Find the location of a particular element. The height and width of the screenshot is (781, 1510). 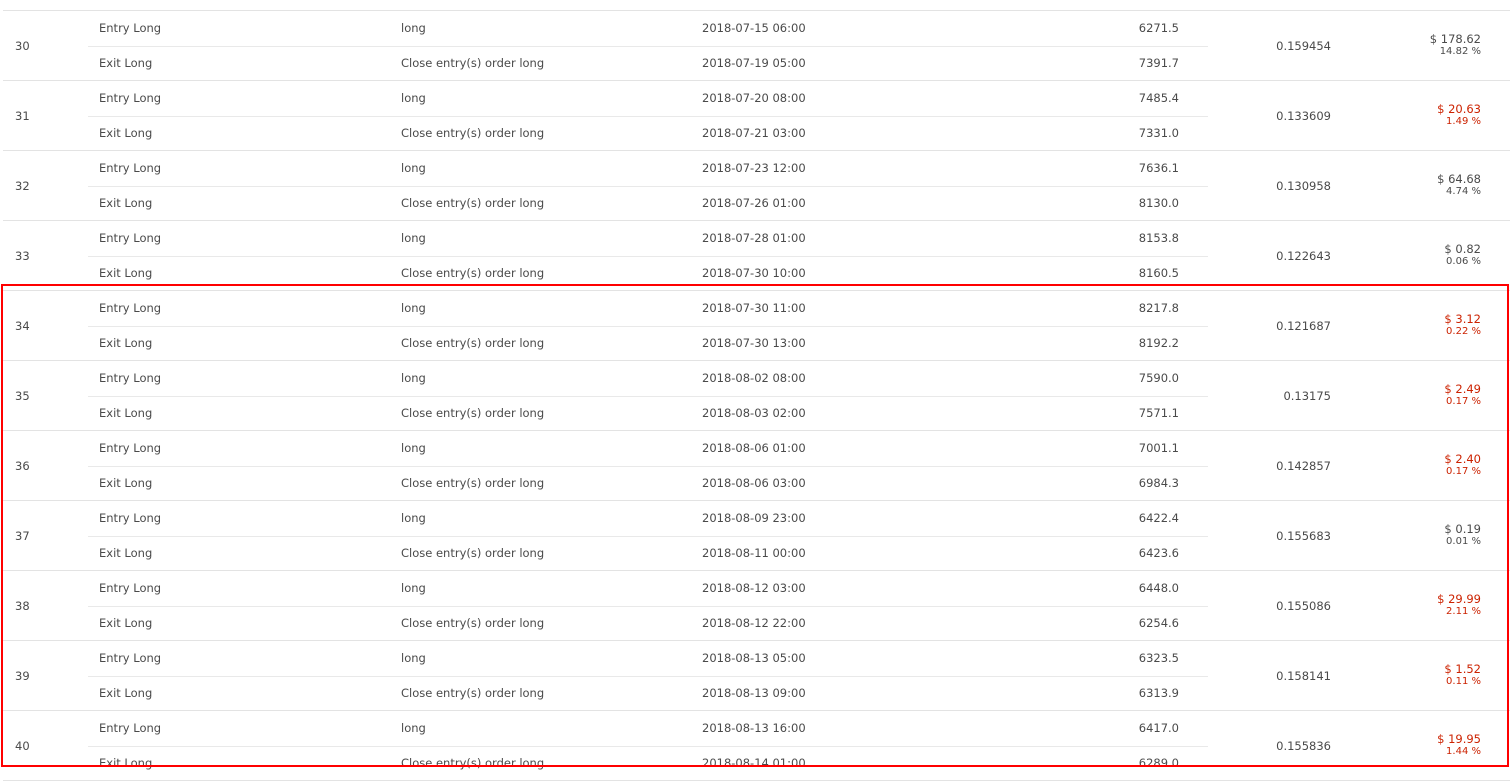

profit-cell: $ 178.62 14.82 % is located at coordinates (1455, 45).